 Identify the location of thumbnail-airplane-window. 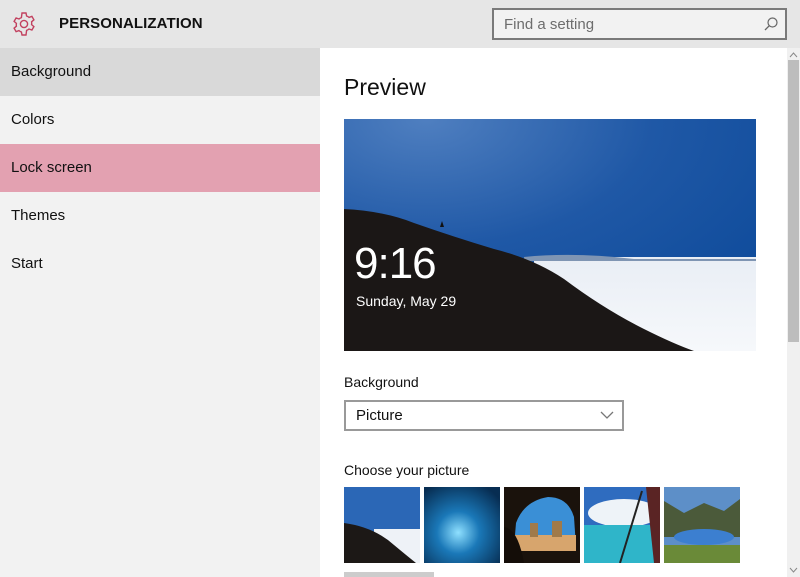
(622, 525).